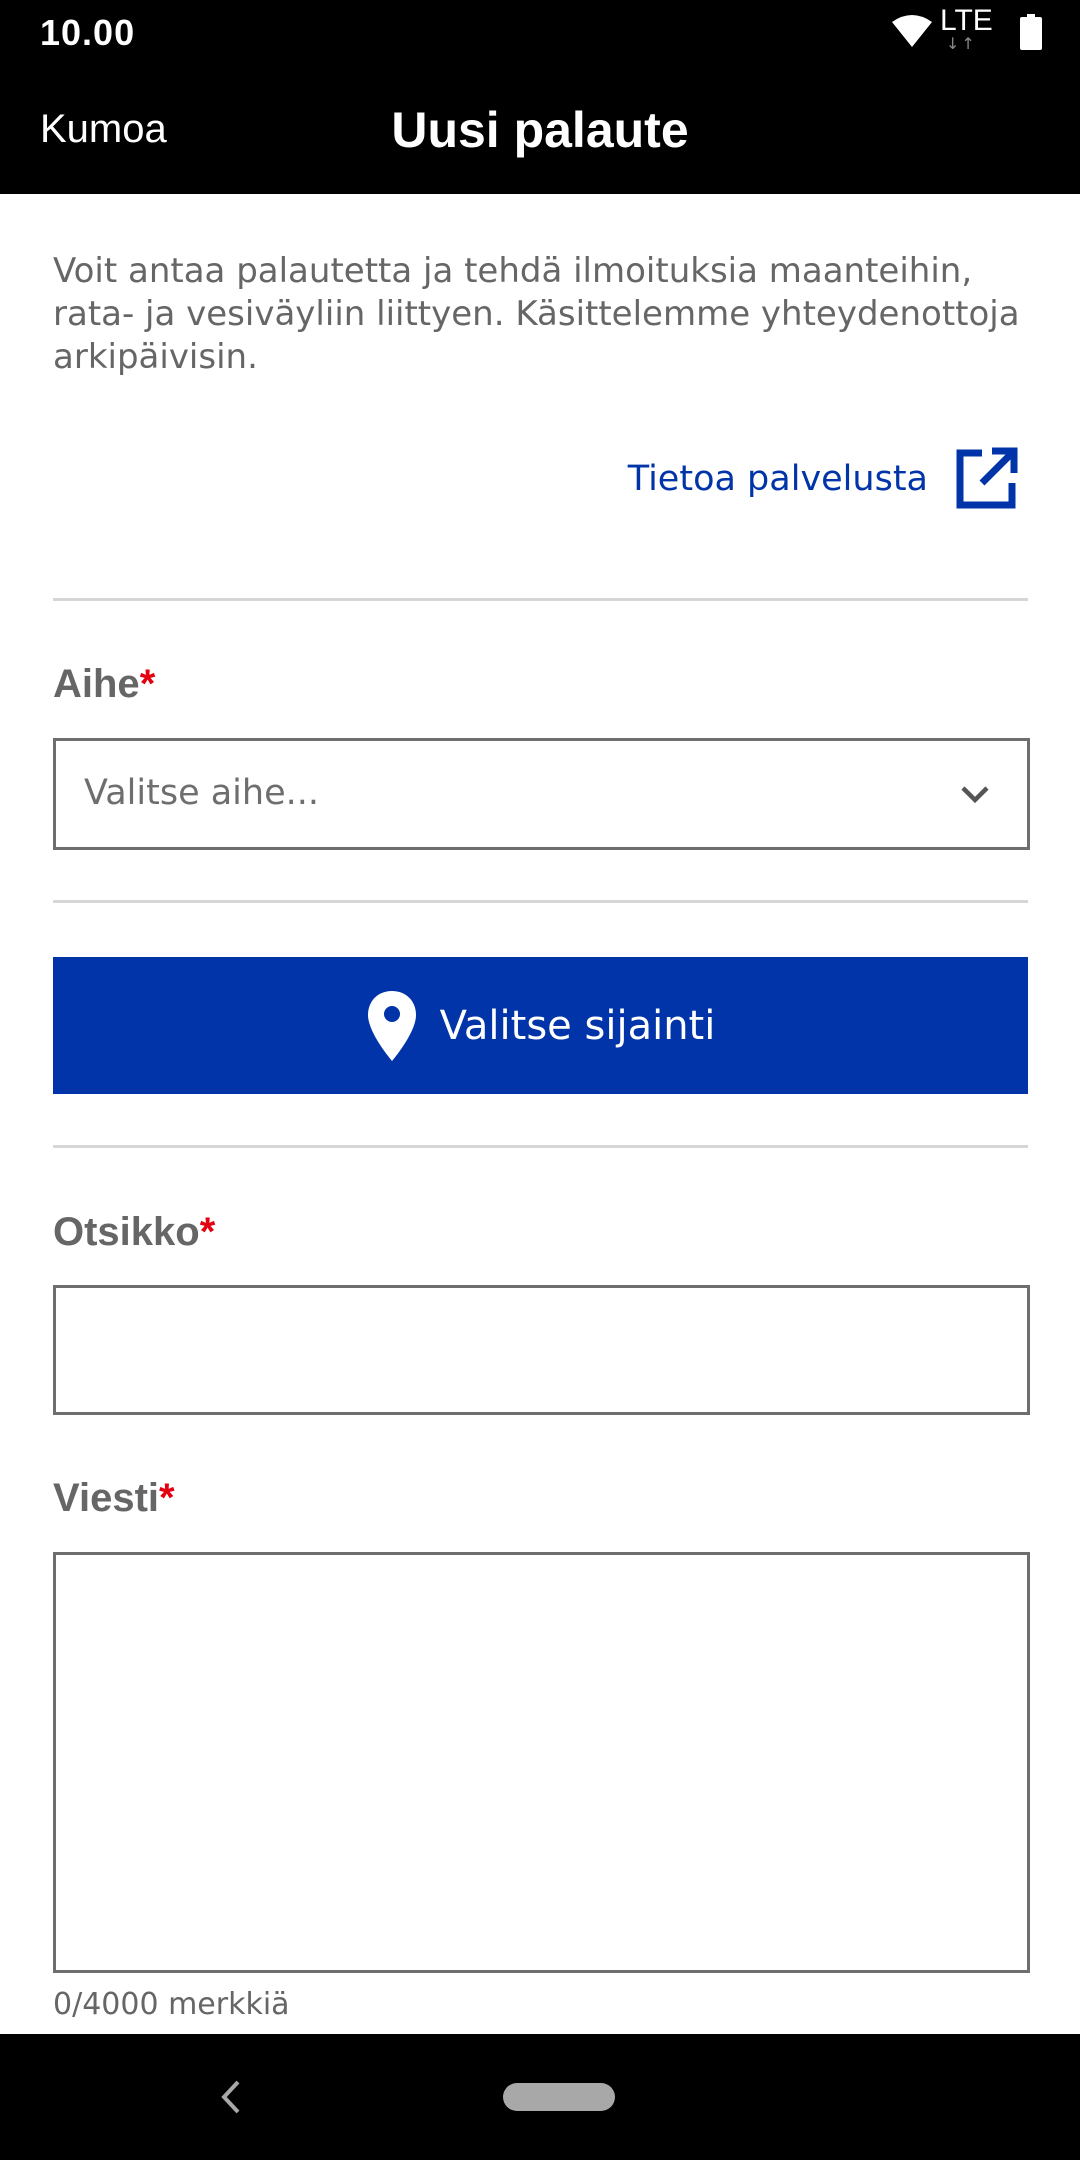  What do you see at coordinates (106, 1498) in the screenshot?
I see `message-label-text: Viesti` at bounding box center [106, 1498].